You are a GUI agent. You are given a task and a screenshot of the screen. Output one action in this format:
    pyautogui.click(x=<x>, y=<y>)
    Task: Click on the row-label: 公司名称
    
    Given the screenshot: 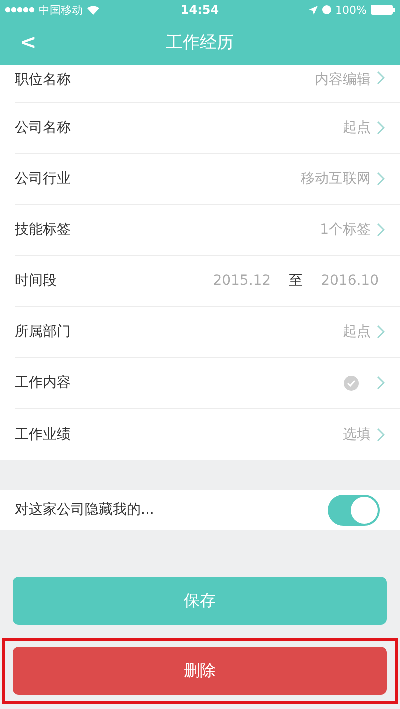 What is the action you would take?
    pyautogui.click(x=43, y=128)
    